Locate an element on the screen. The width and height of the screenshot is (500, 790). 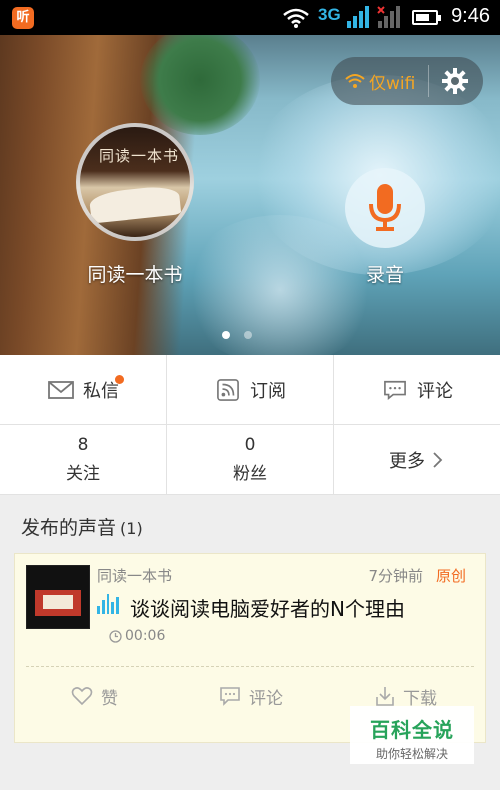
like-label: 赞 is located at coordinates (109, 698).